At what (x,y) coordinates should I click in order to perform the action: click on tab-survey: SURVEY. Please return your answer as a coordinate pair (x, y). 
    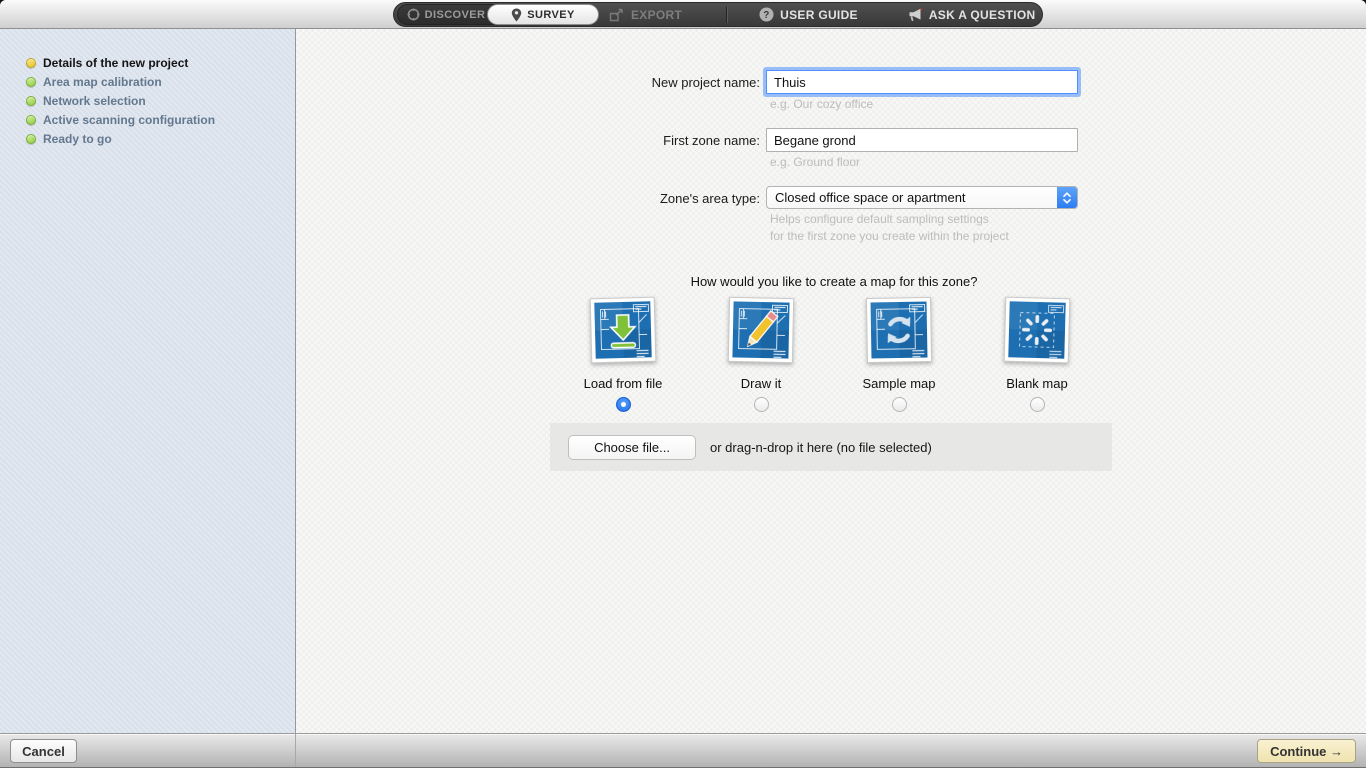
    Looking at the image, I should click on (543, 14).